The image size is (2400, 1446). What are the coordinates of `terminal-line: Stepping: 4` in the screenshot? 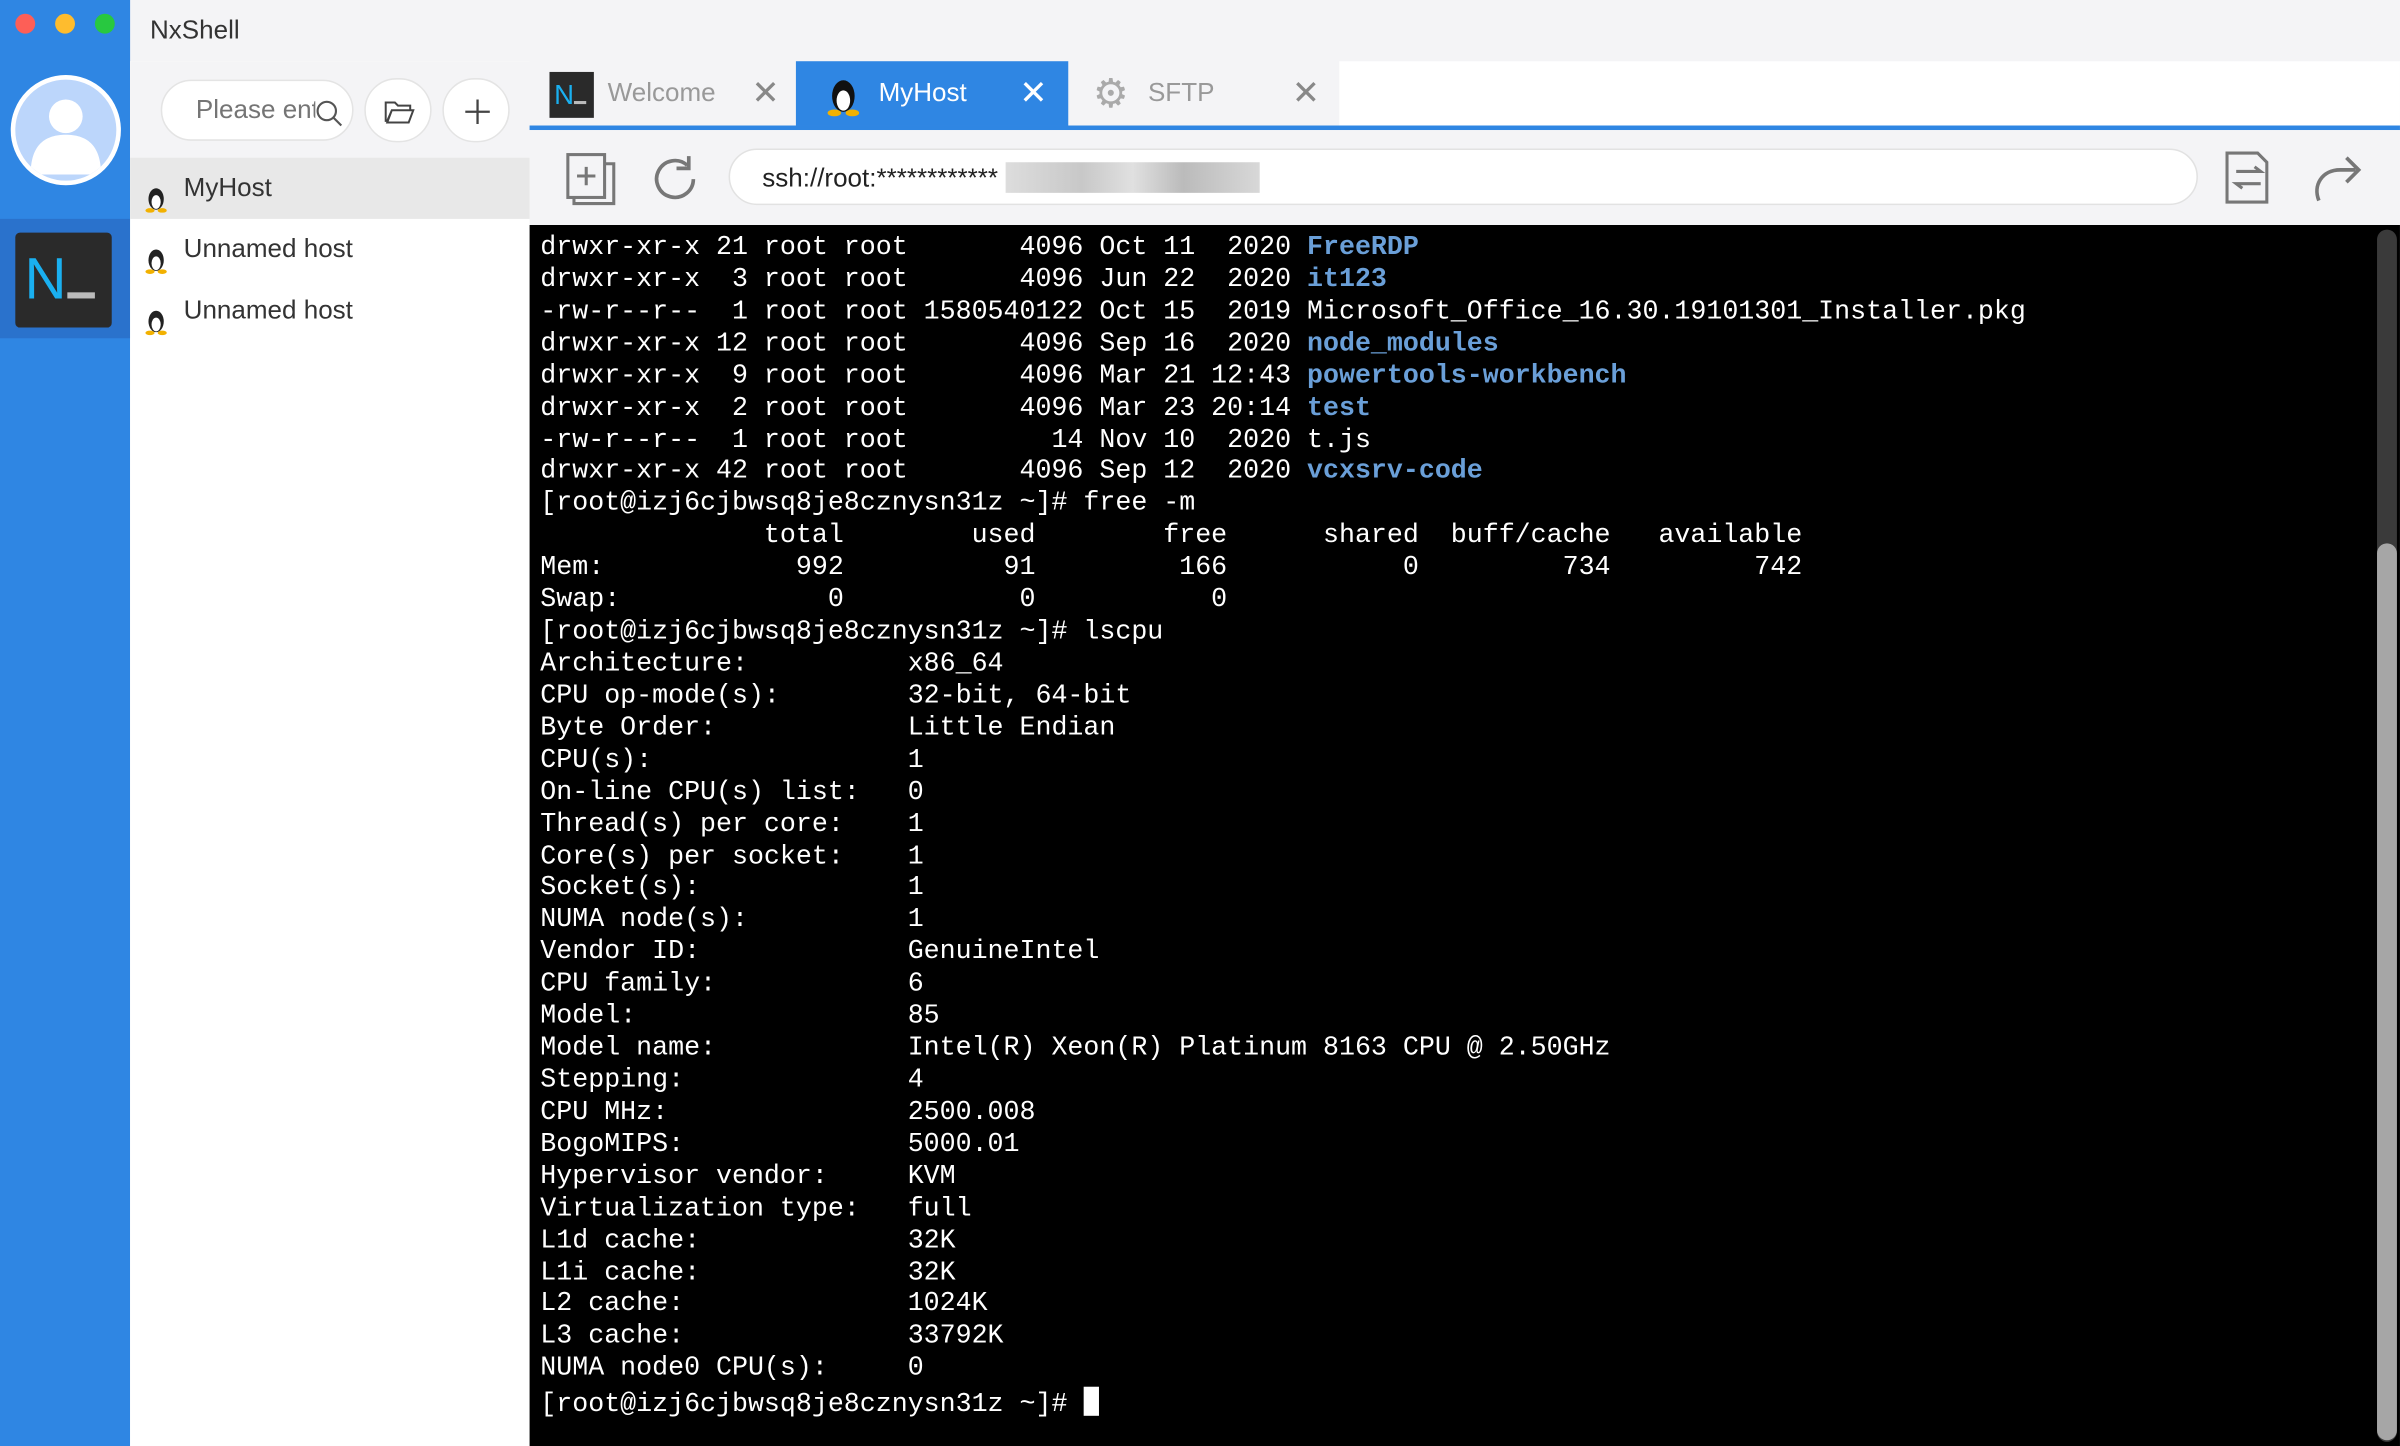 It's located at (1283, 1083).